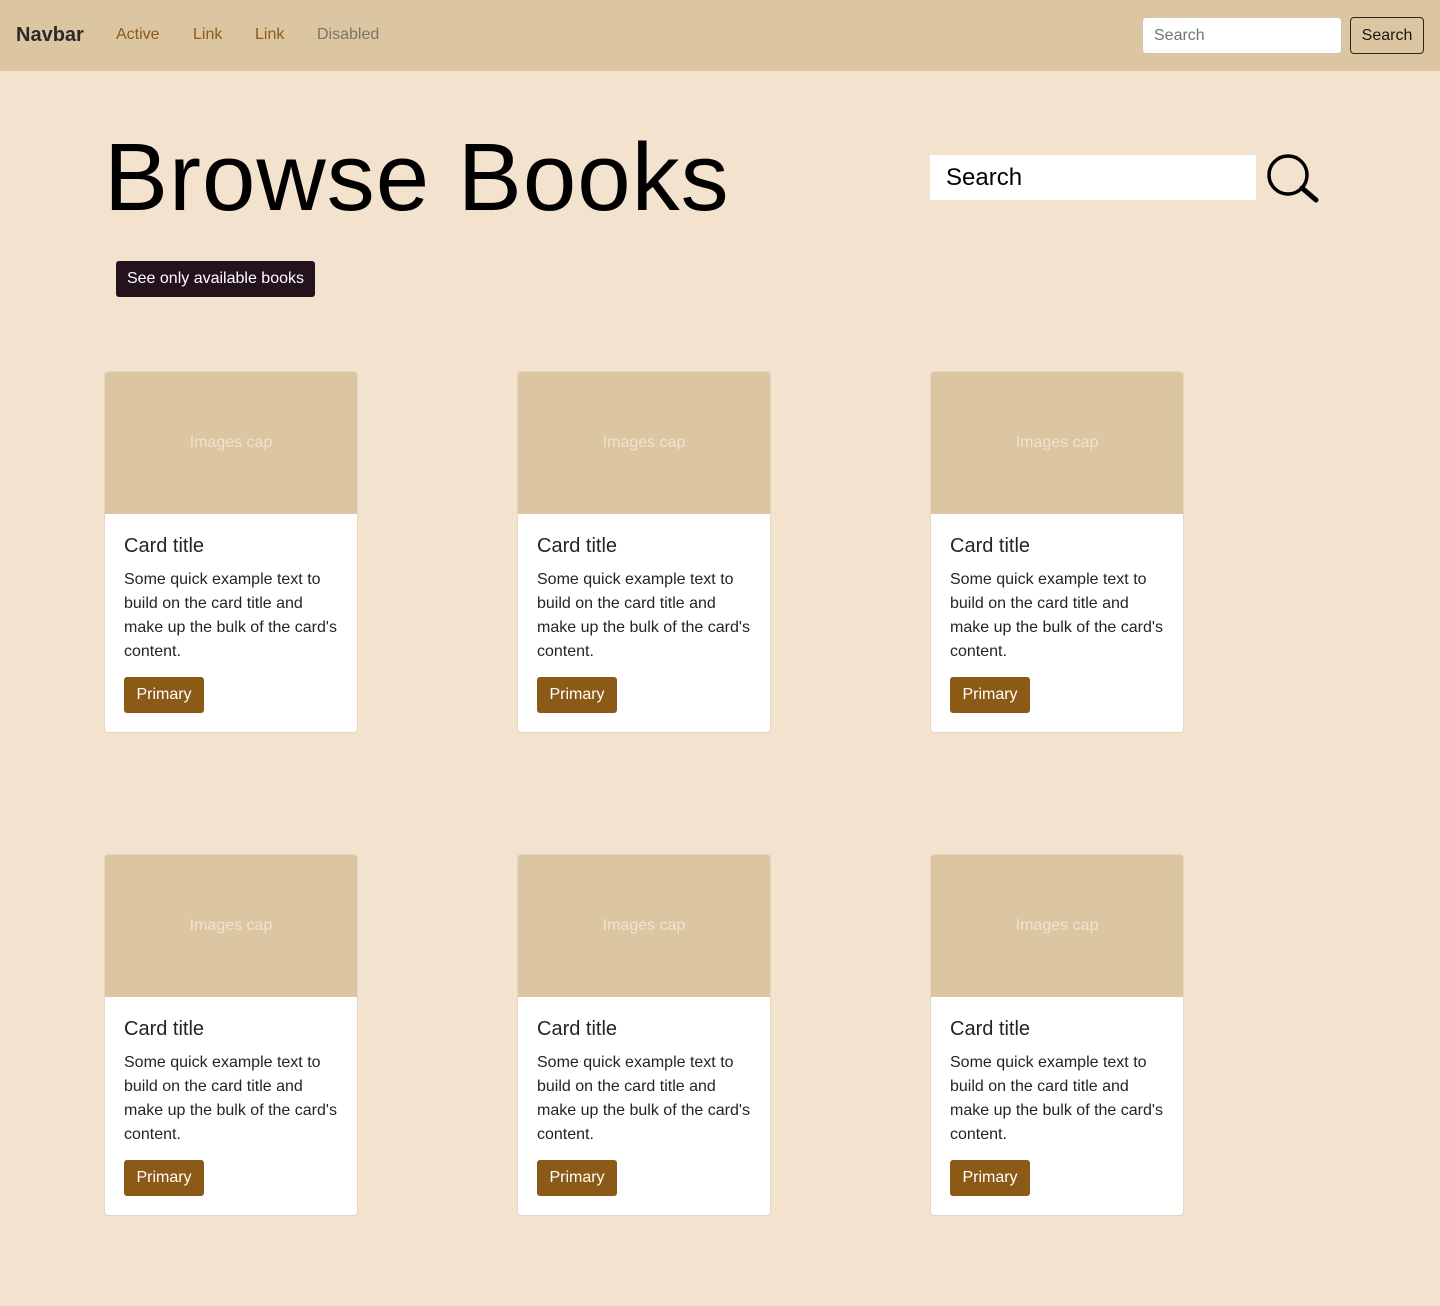 The height and width of the screenshot is (1306, 1440). What do you see at coordinates (1387, 35) in the screenshot?
I see `navbar-search-button: Search` at bounding box center [1387, 35].